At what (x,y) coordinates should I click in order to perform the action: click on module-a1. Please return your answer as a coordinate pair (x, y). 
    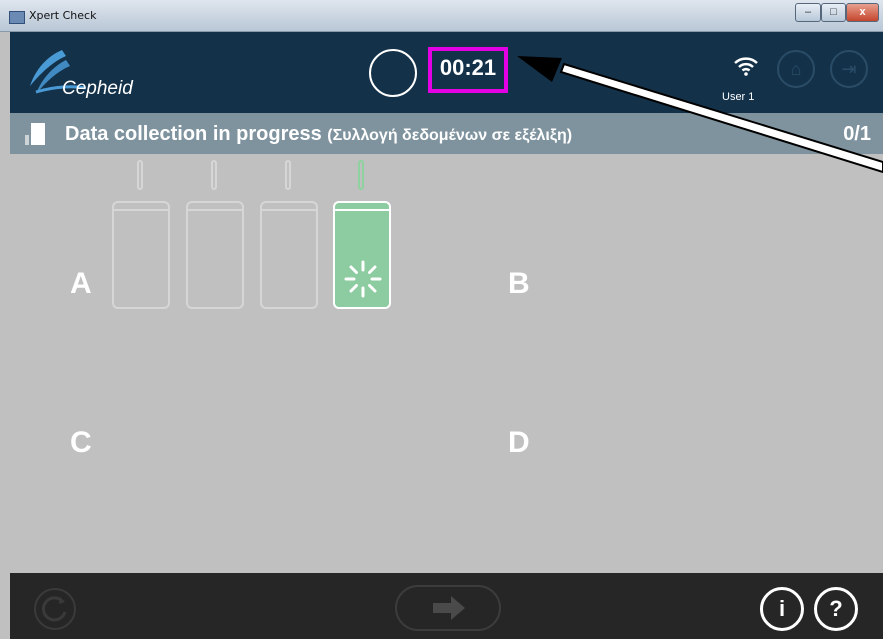
    Looking at the image, I should click on (141, 233).